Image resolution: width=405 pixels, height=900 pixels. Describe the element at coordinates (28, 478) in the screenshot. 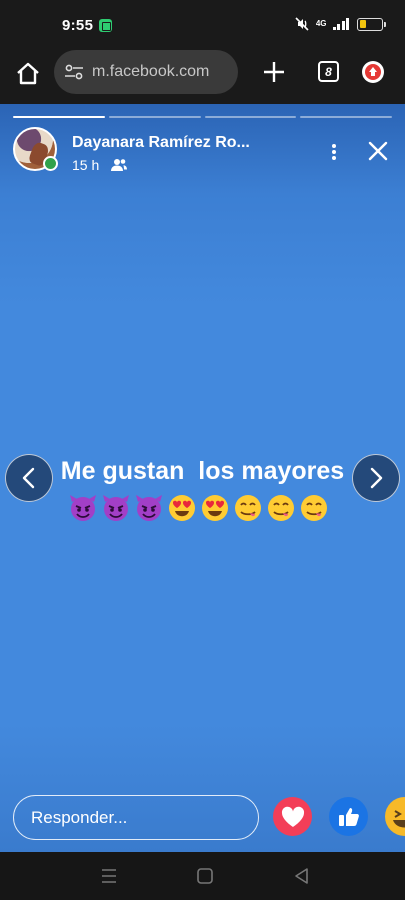

I see `chevron-left-icon` at that location.